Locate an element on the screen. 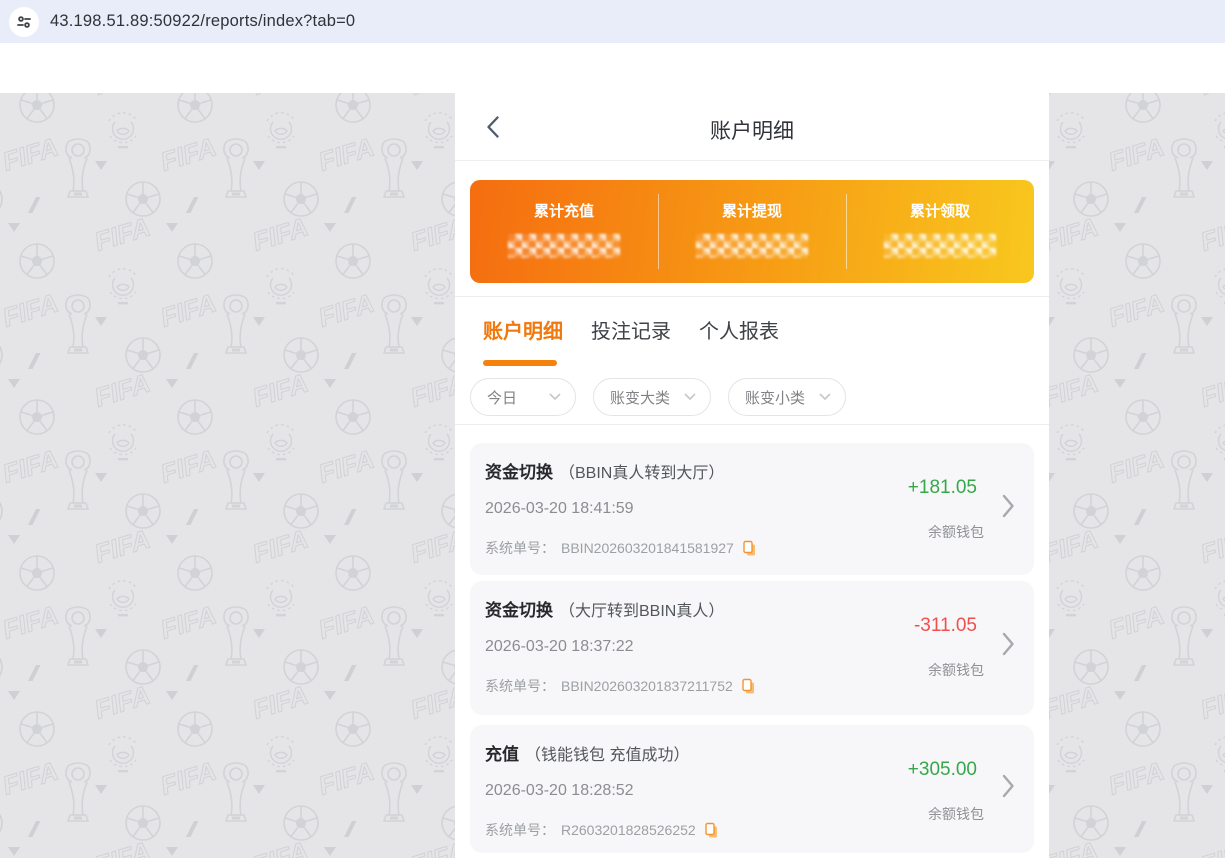  transaction-detail: （大厅转到BBIN真人） is located at coordinates (642, 611).